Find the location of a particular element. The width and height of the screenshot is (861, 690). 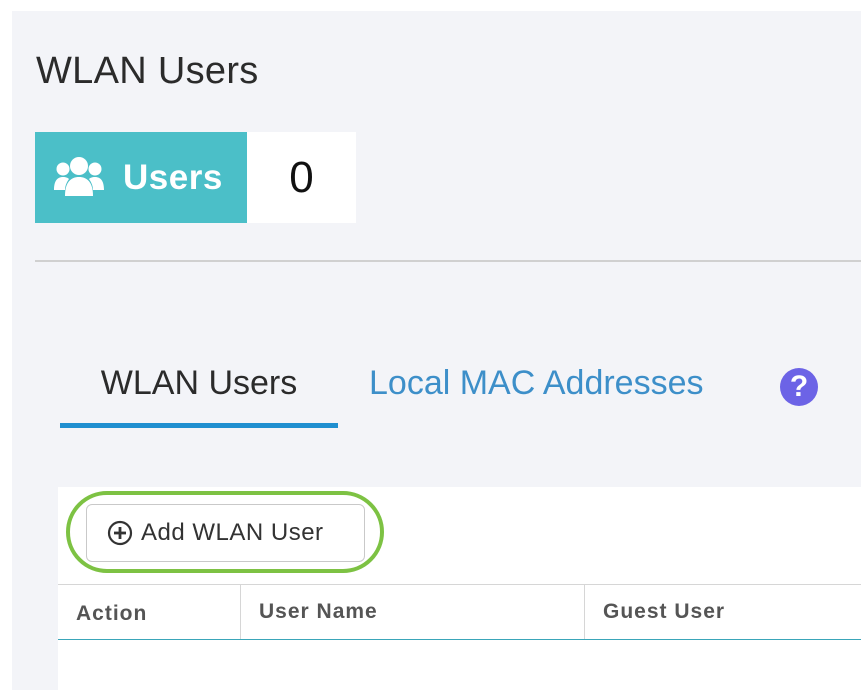

plus-circle-icon is located at coordinates (120, 533).